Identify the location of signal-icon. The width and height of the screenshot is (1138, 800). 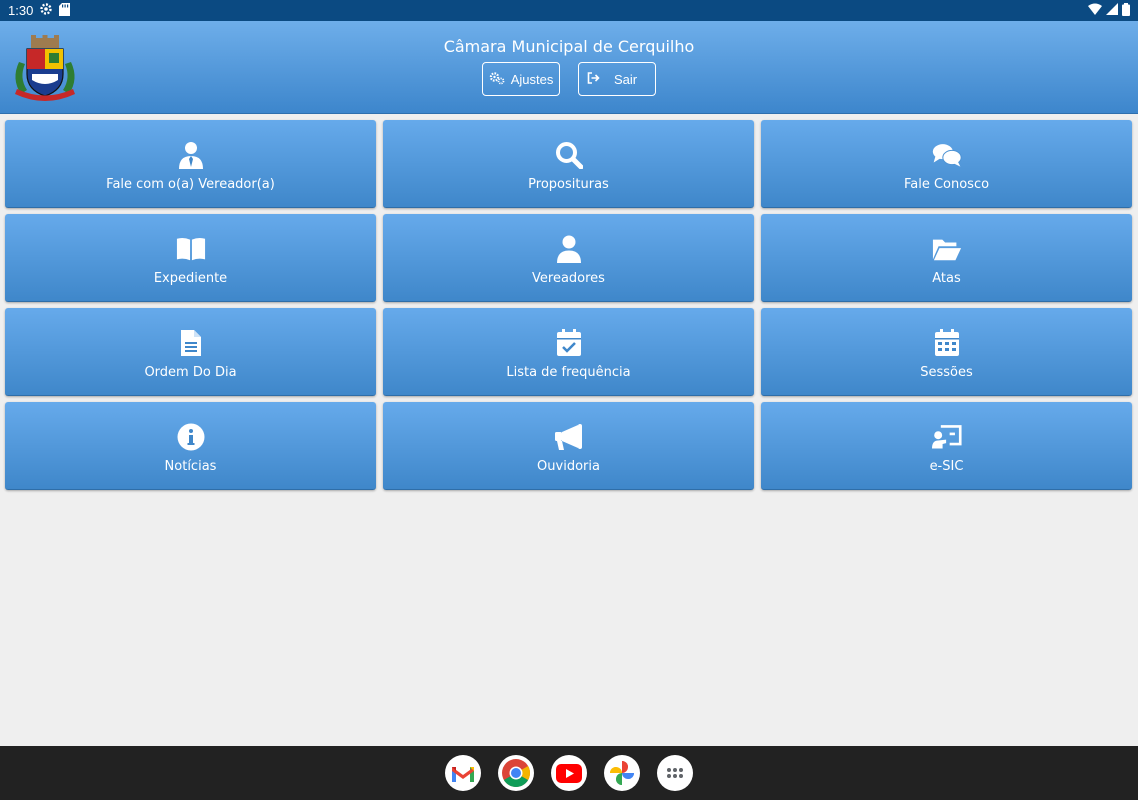
(1112, 10).